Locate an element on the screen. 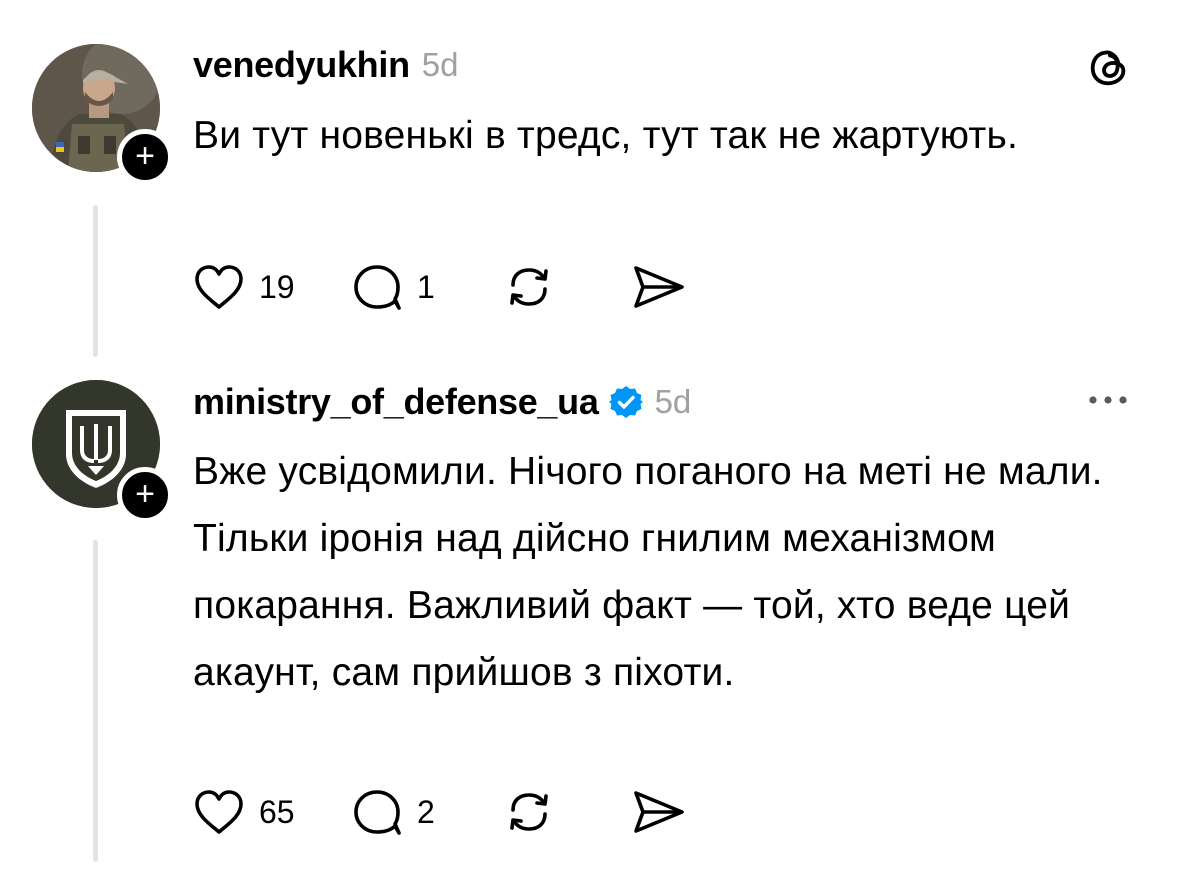 The height and width of the screenshot is (877, 1179). reply-count: 1 is located at coordinates (426, 286).